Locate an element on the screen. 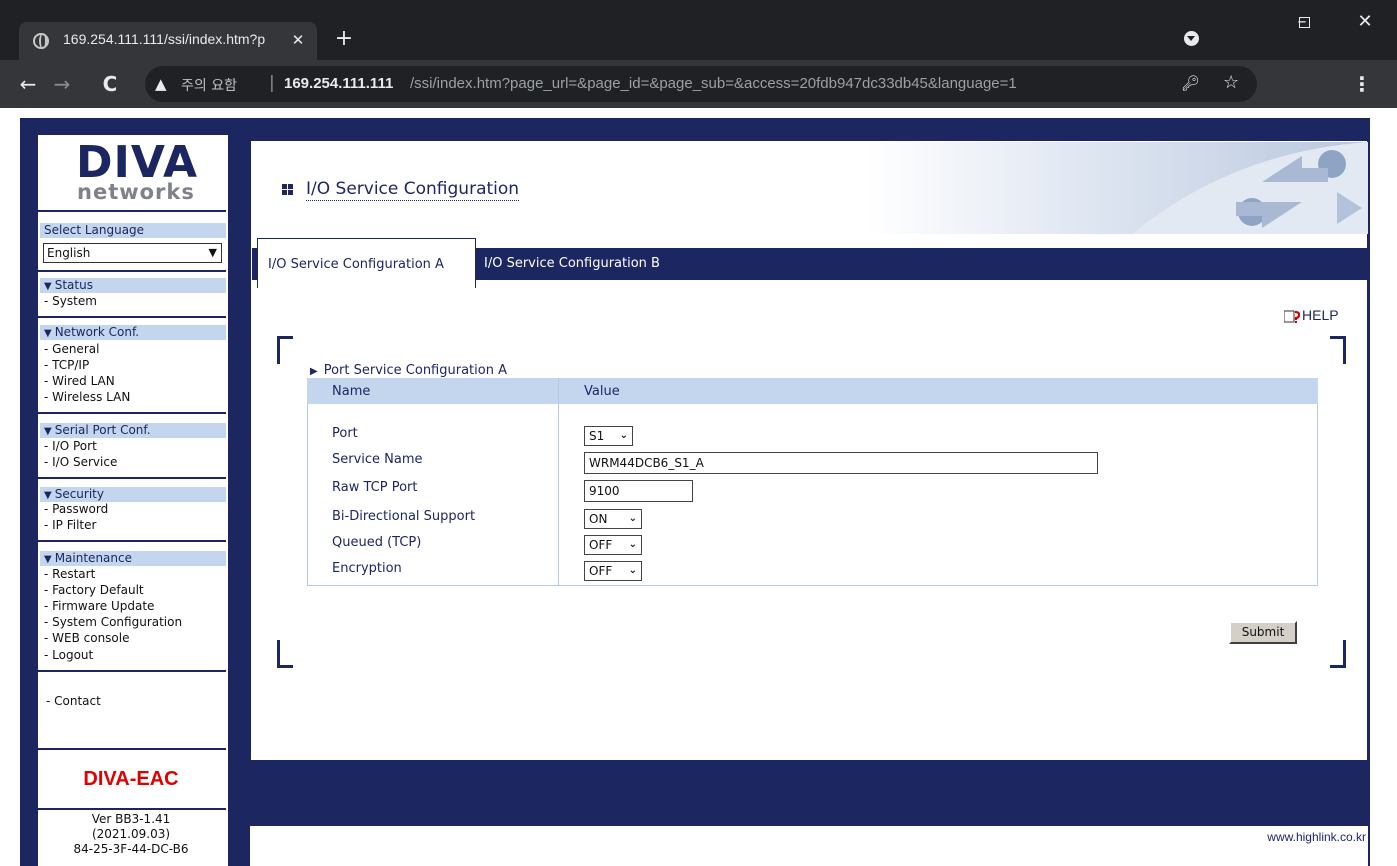 The height and width of the screenshot is (866, 1397). column-divider is located at coordinates (558, 482).